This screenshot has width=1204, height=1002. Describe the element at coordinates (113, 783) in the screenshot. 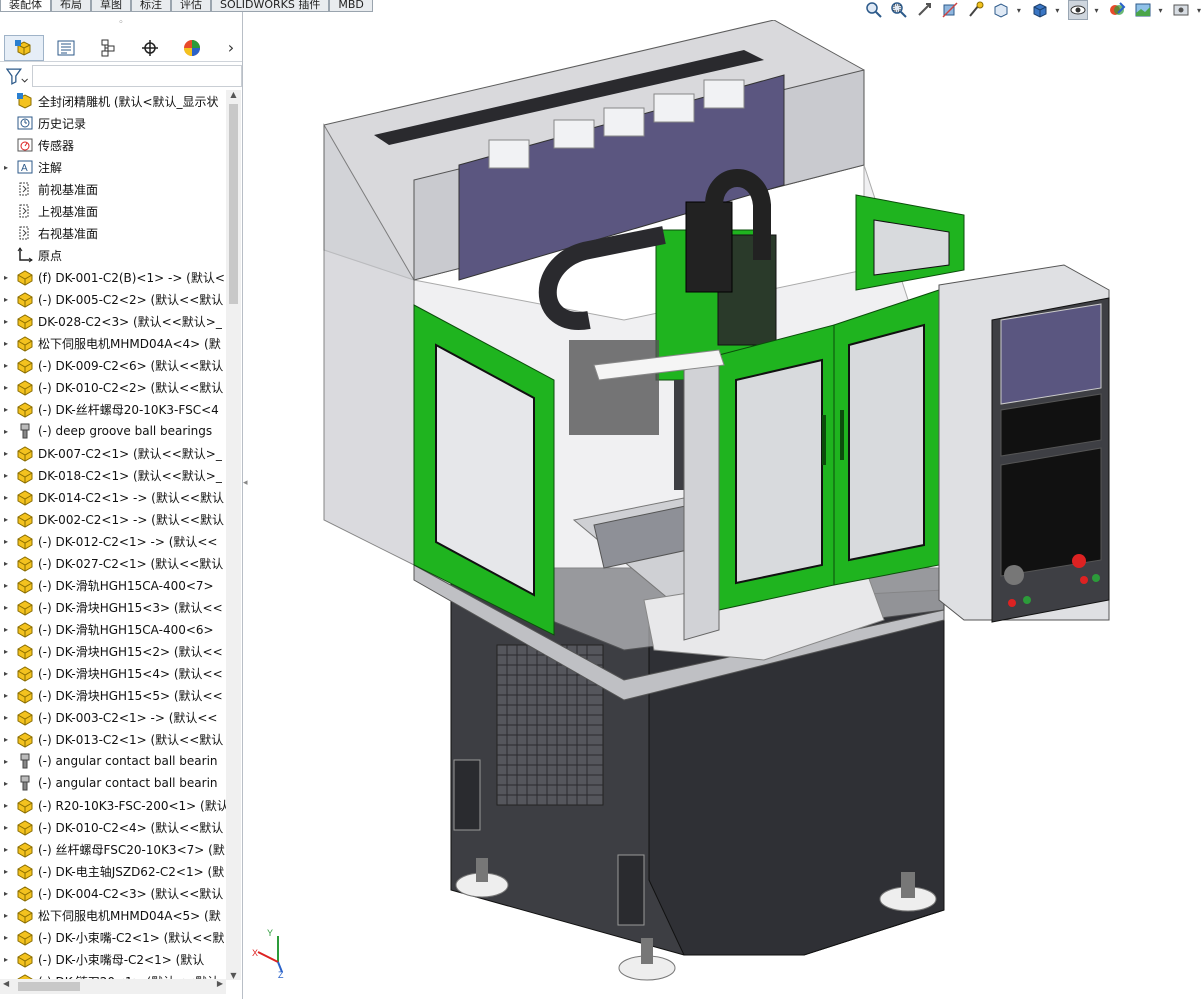

I see `tree-item: ▸ (-) angular contact ball bearin` at that location.